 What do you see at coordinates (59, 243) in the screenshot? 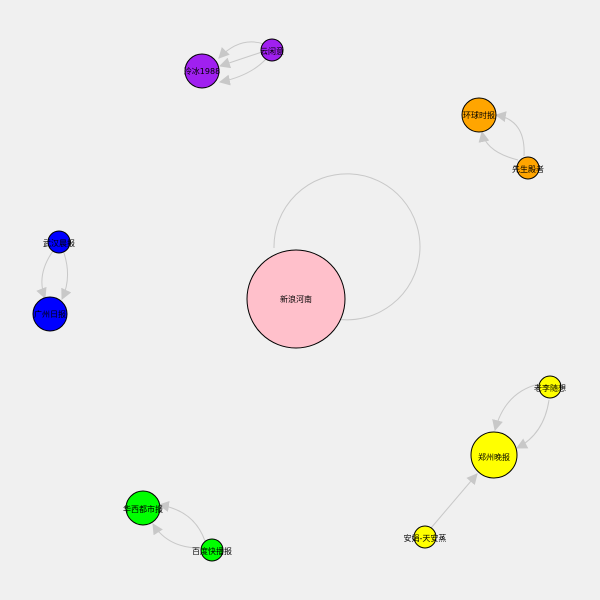
I see `node-label-wuhan: 武汉晨报` at bounding box center [59, 243].